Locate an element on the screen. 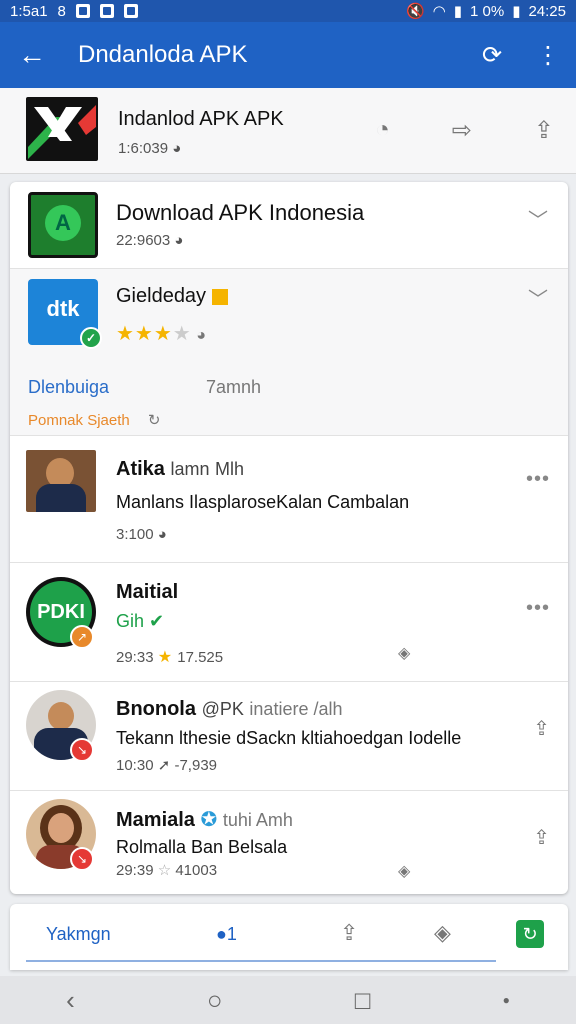 The image size is (576, 1024). battery-level: 1 0% is located at coordinates (487, 11).